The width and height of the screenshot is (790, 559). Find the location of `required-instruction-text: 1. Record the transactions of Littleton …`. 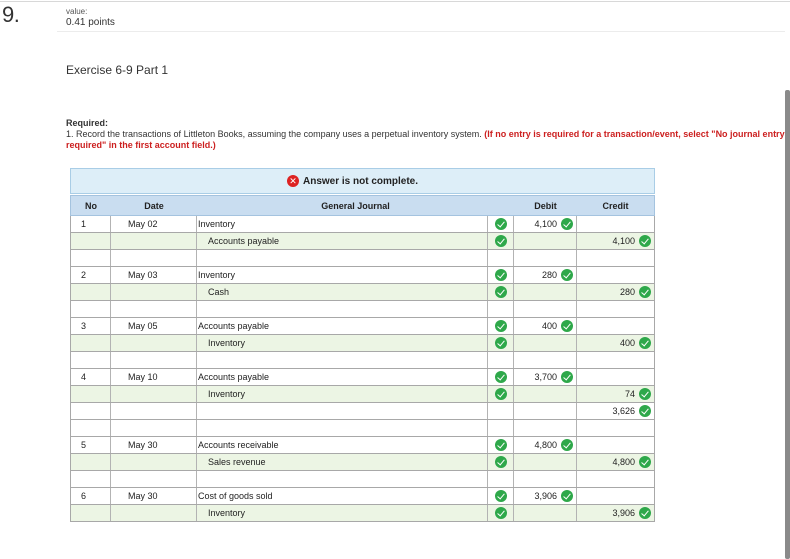

required-instruction-text: 1. Record the transactions of Littleton … is located at coordinates (274, 134).